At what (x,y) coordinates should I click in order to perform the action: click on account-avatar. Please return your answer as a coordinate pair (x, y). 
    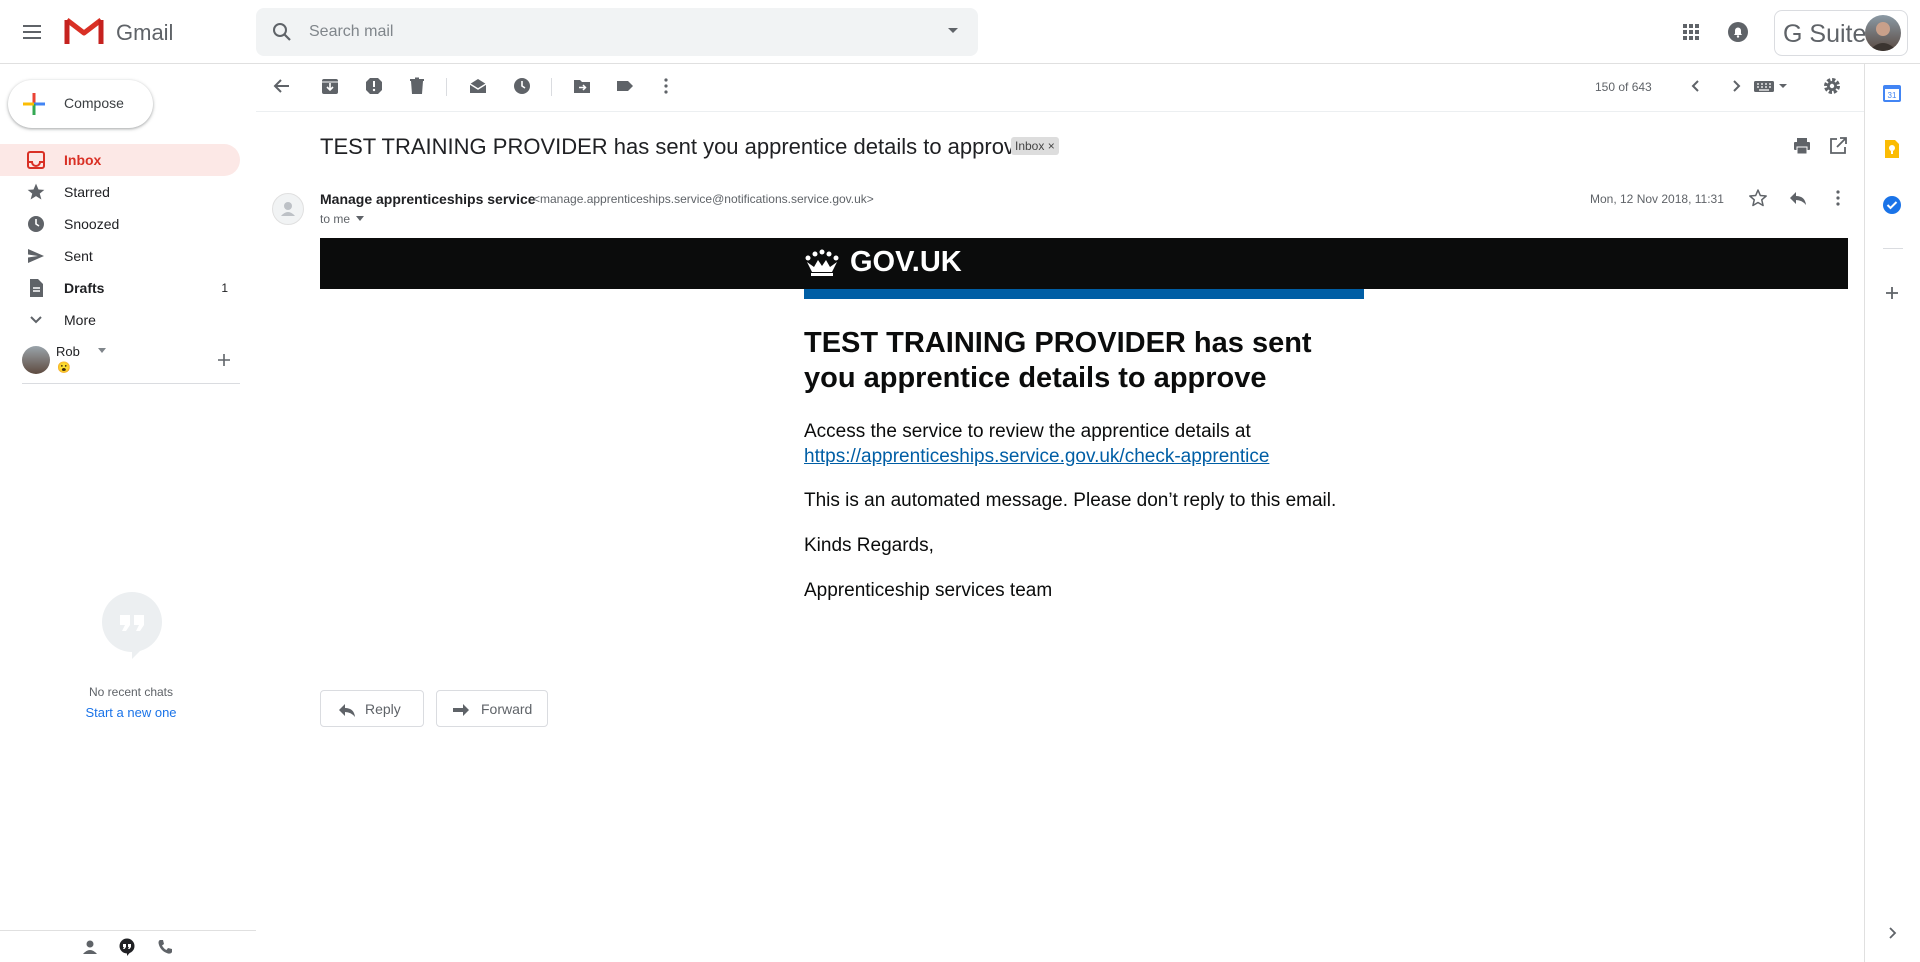
    Looking at the image, I should click on (1883, 33).